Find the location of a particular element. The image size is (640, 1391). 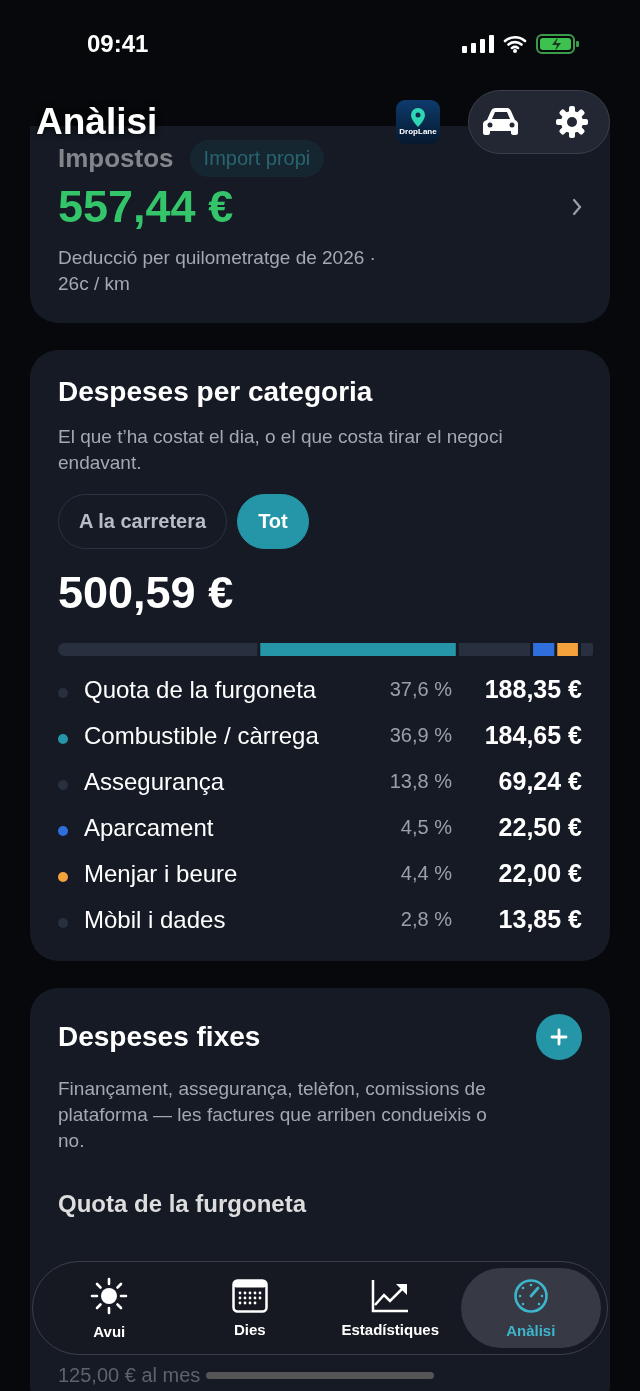

card-title: Despeses per categoria is located at coordinates (216, 392).